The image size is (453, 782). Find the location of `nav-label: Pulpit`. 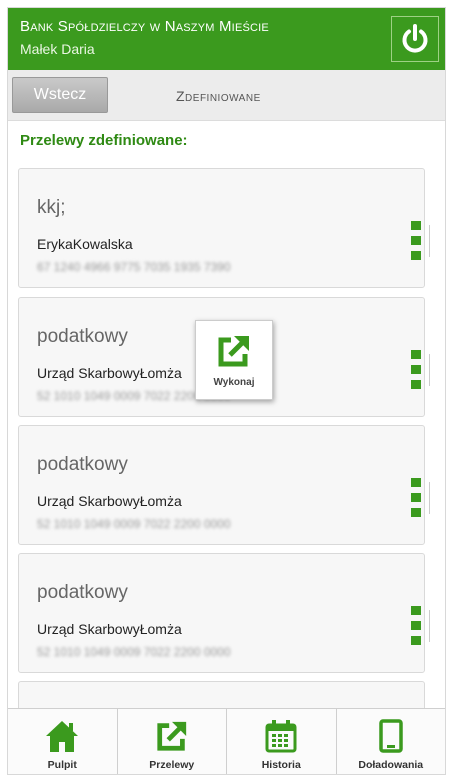

nav-label: Pulpit is located at coordinates (62, 765).